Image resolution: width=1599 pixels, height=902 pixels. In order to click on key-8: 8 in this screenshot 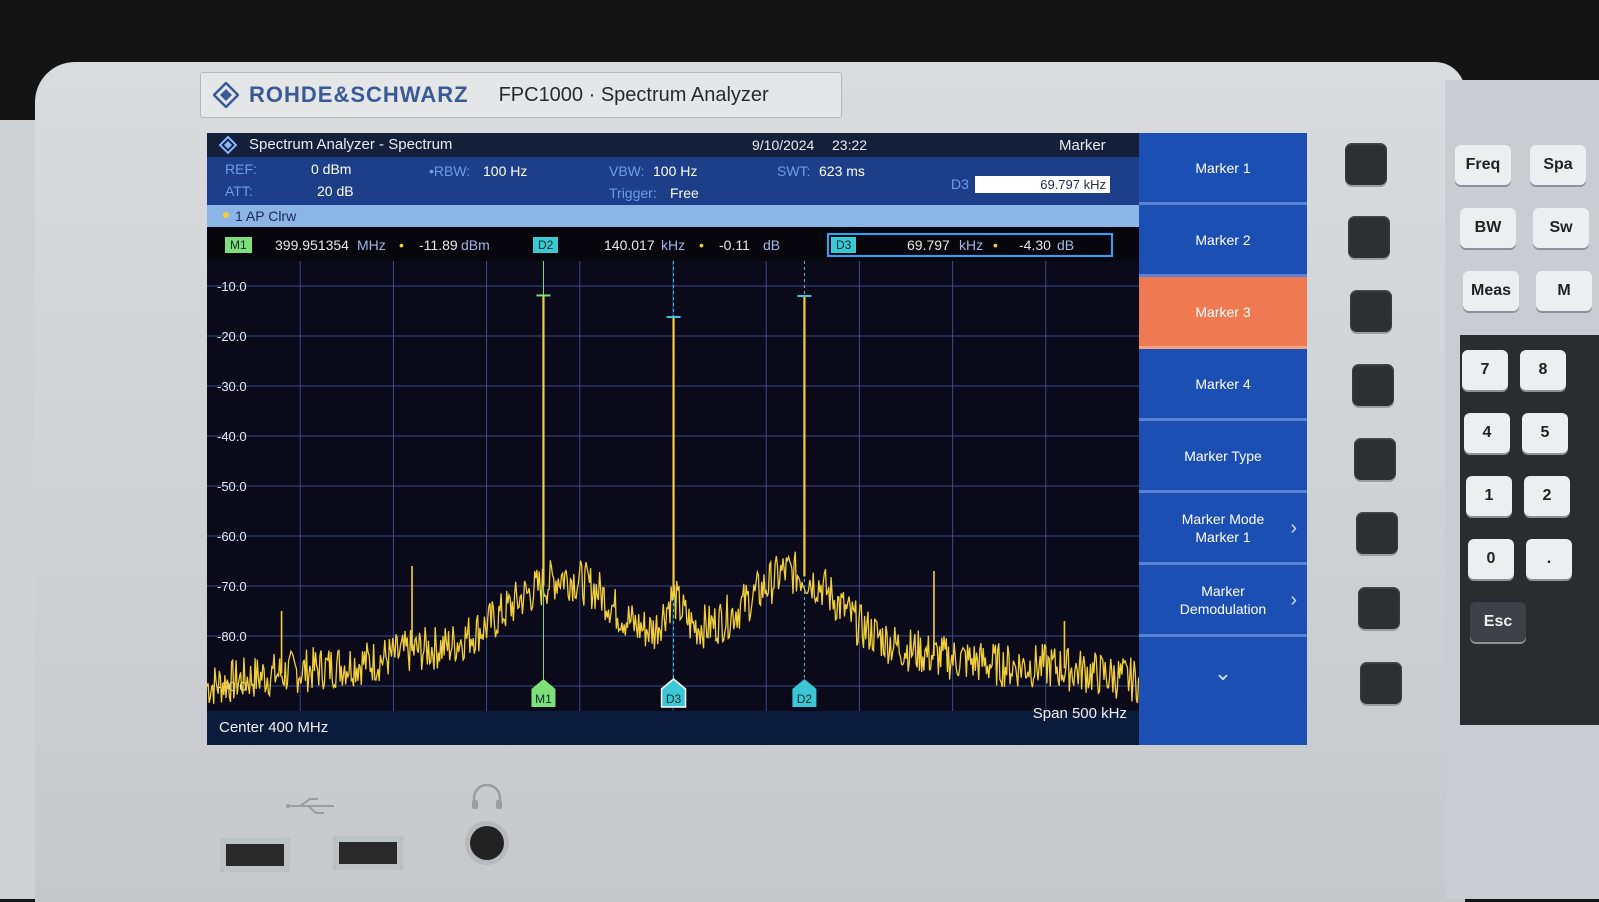, I will do `click(1543, 370)`.